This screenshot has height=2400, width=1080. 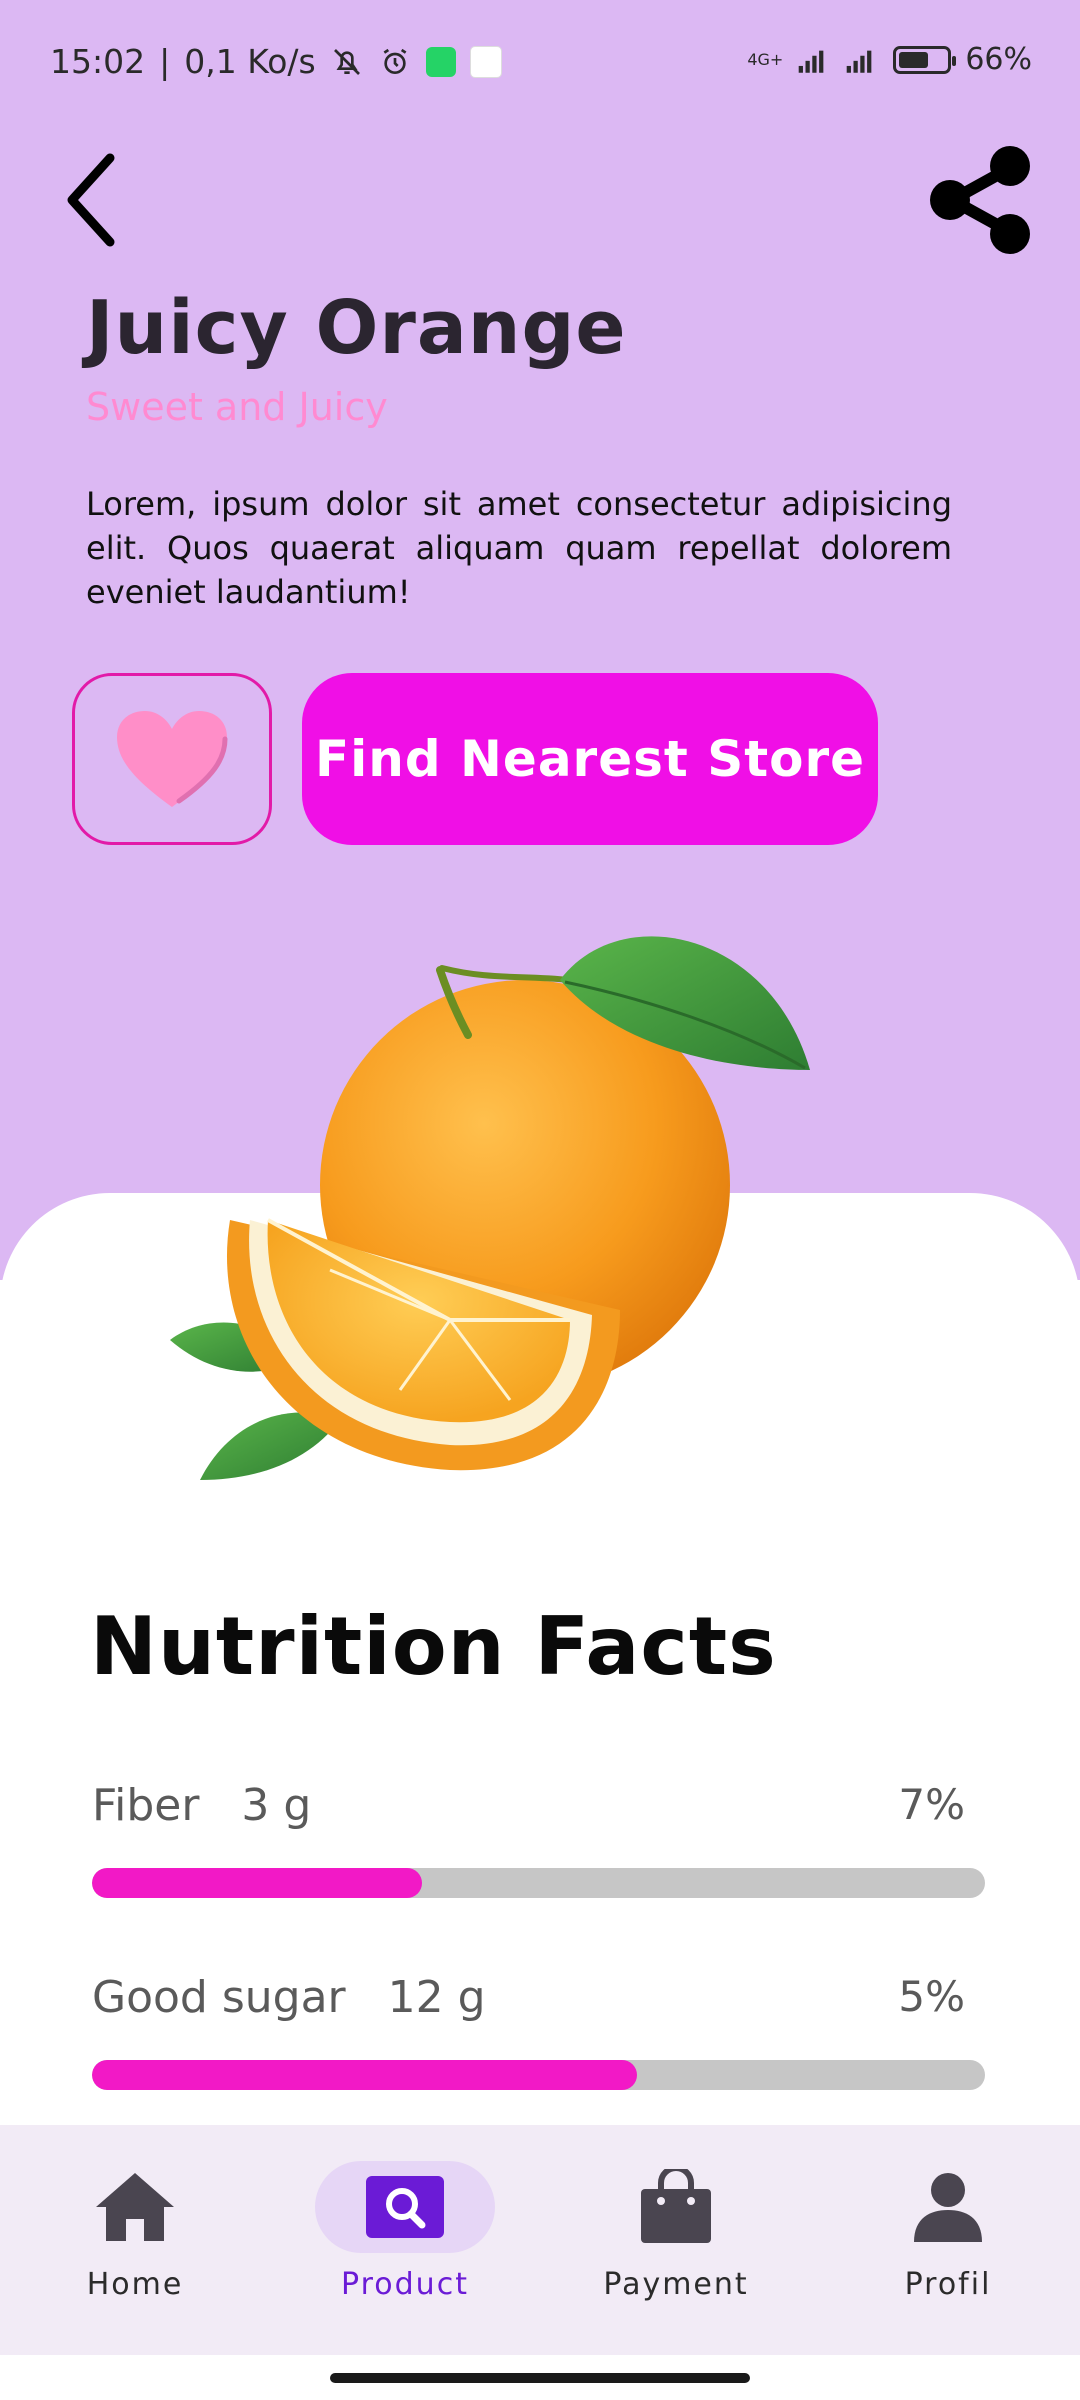 What do you see at coordinates (540, 65) in the screenshot?
I see `status-bar: 15:02 | 0,1 Ko/s 4G+ 66%` at bounding box center [540, 65].